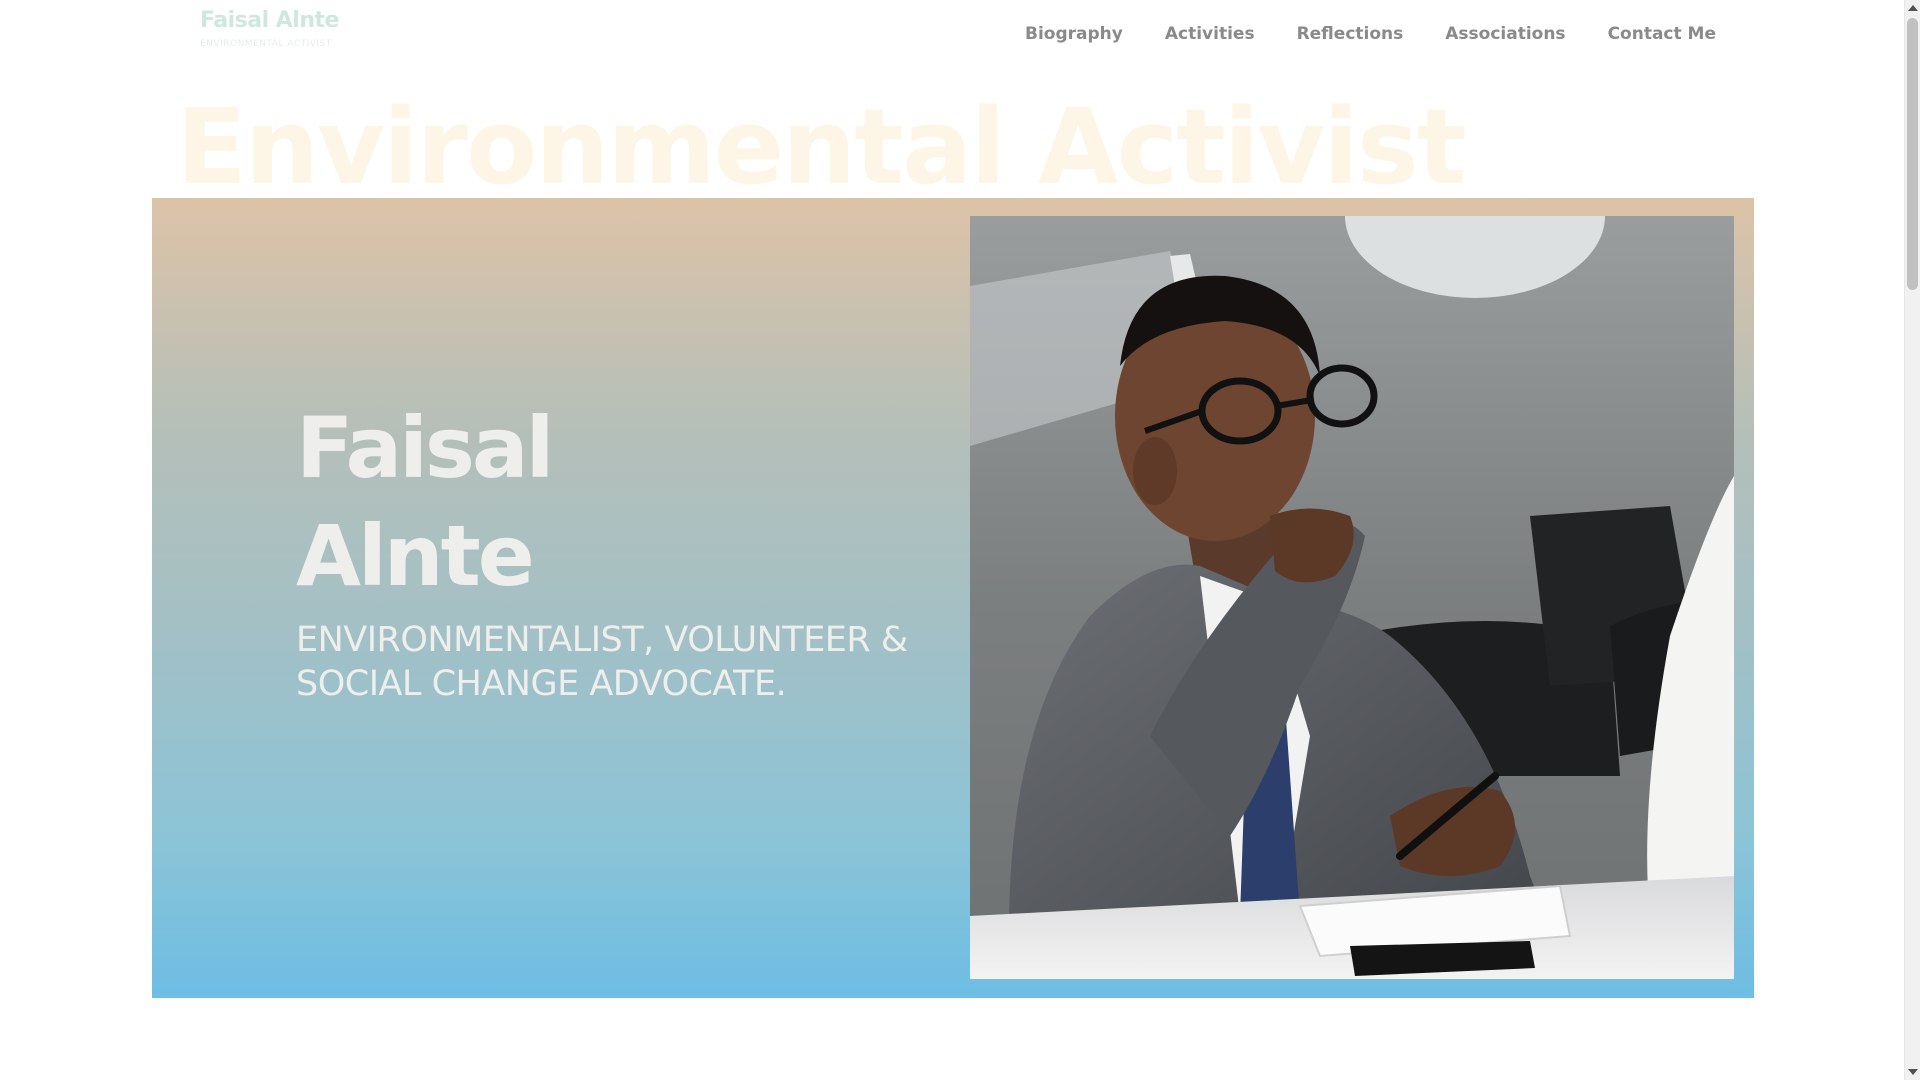  What do you see at coordinates (415, 556) in the screenshot?
I see `hero-name-line2: Alnte` at bounding box center [415, 556].